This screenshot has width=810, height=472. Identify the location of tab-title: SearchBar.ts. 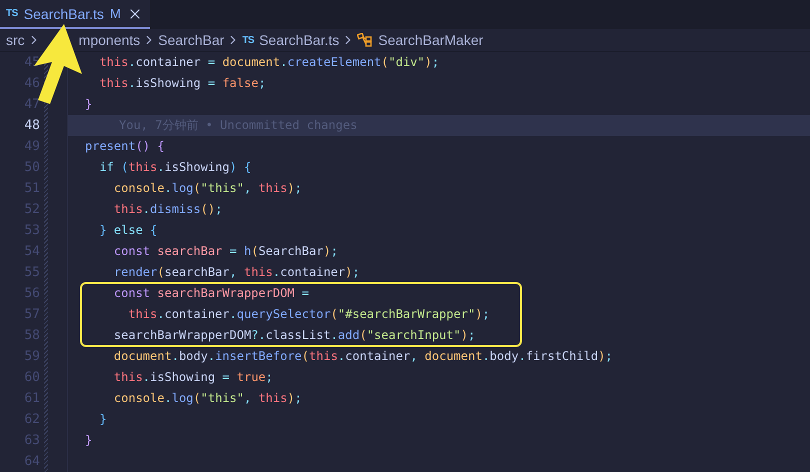
(64, 14).